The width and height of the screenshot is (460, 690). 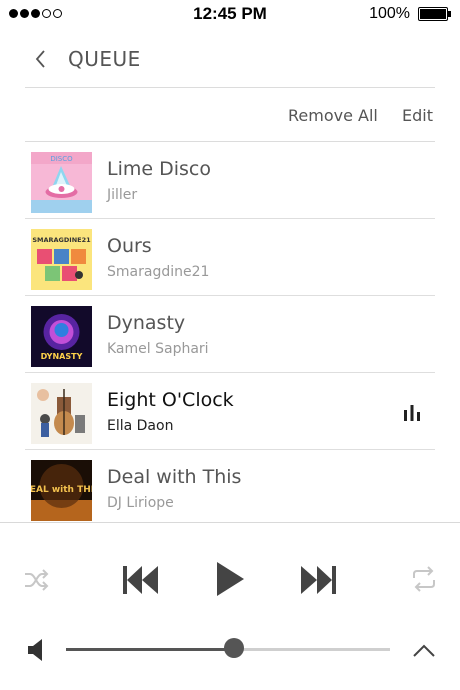 What do you see at coordinates (129, 246) in the screenshot?
I see `song-title: Ours` at bounding box center [129, 246].